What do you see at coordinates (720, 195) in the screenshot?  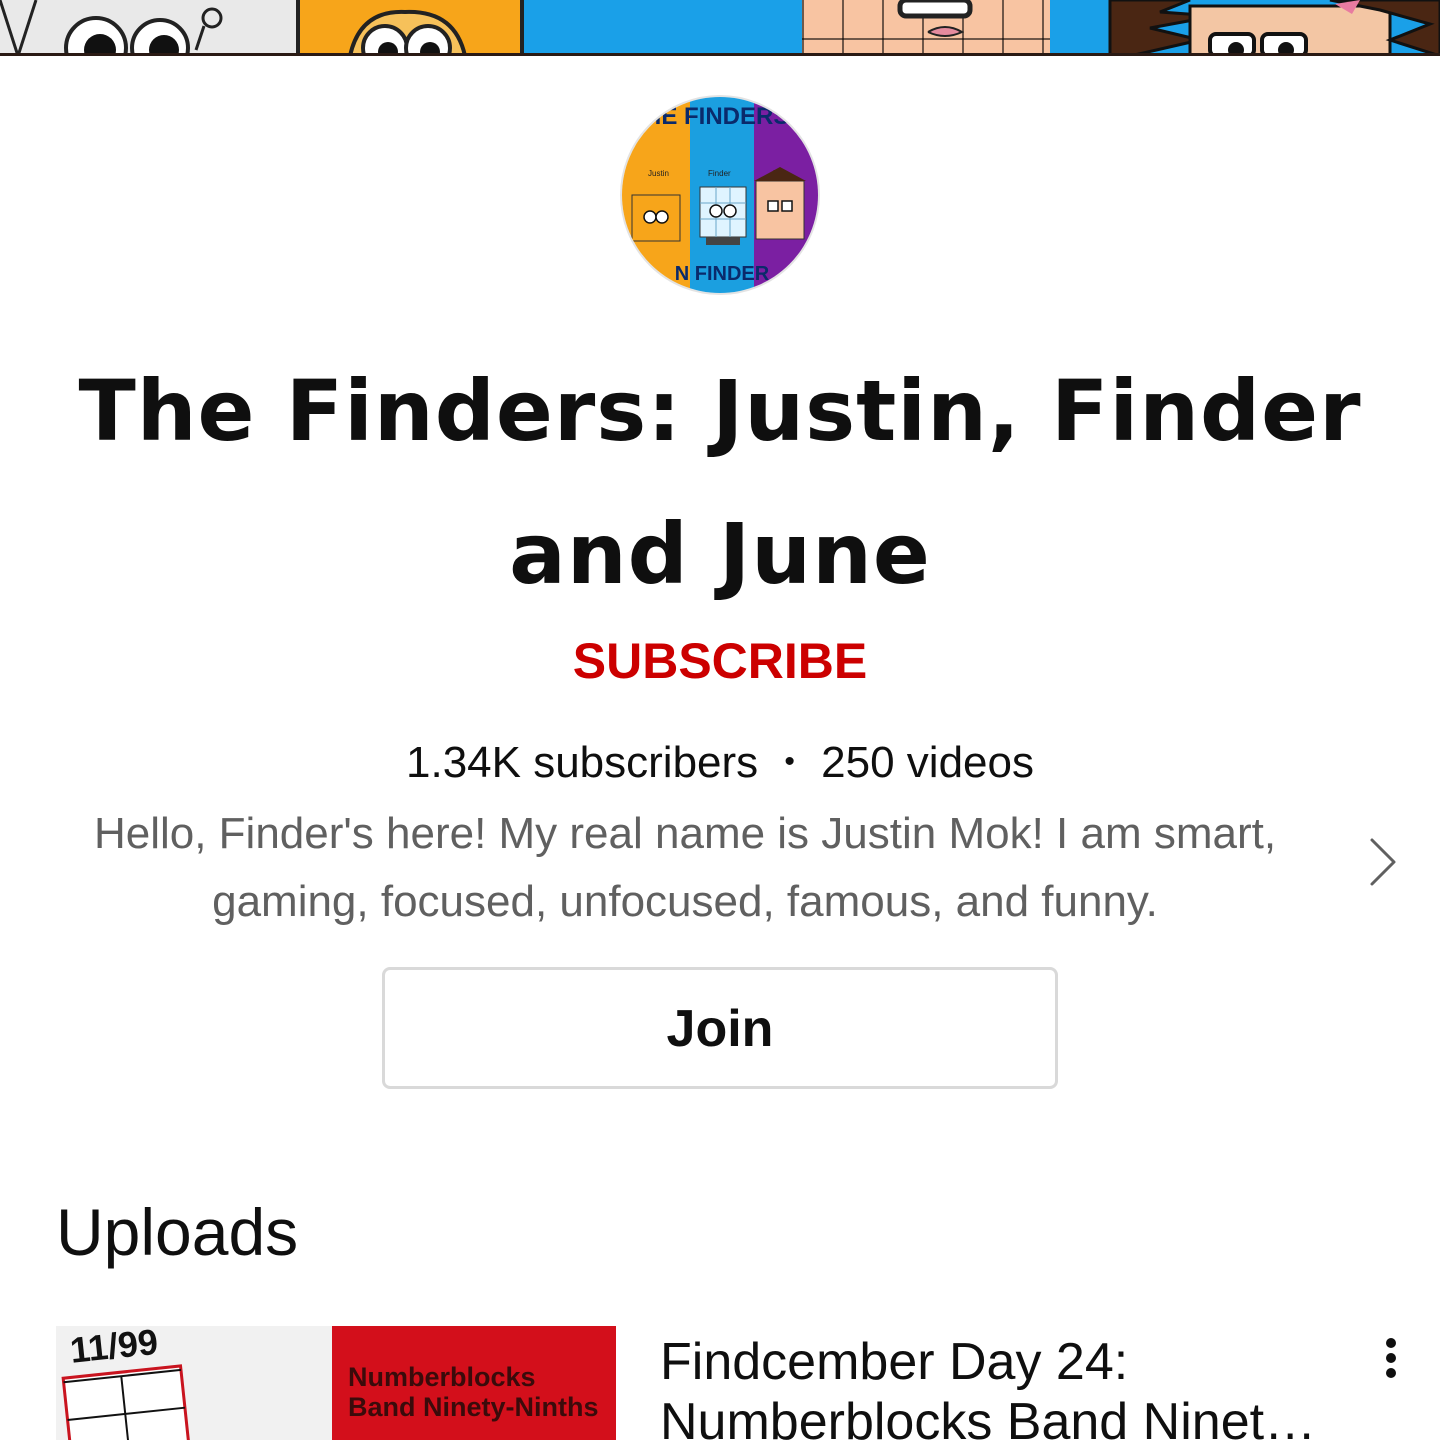 I see `channel-avatar: IE FINDERS Justin Finder June N FINDER` at bounding box center [720, 195].